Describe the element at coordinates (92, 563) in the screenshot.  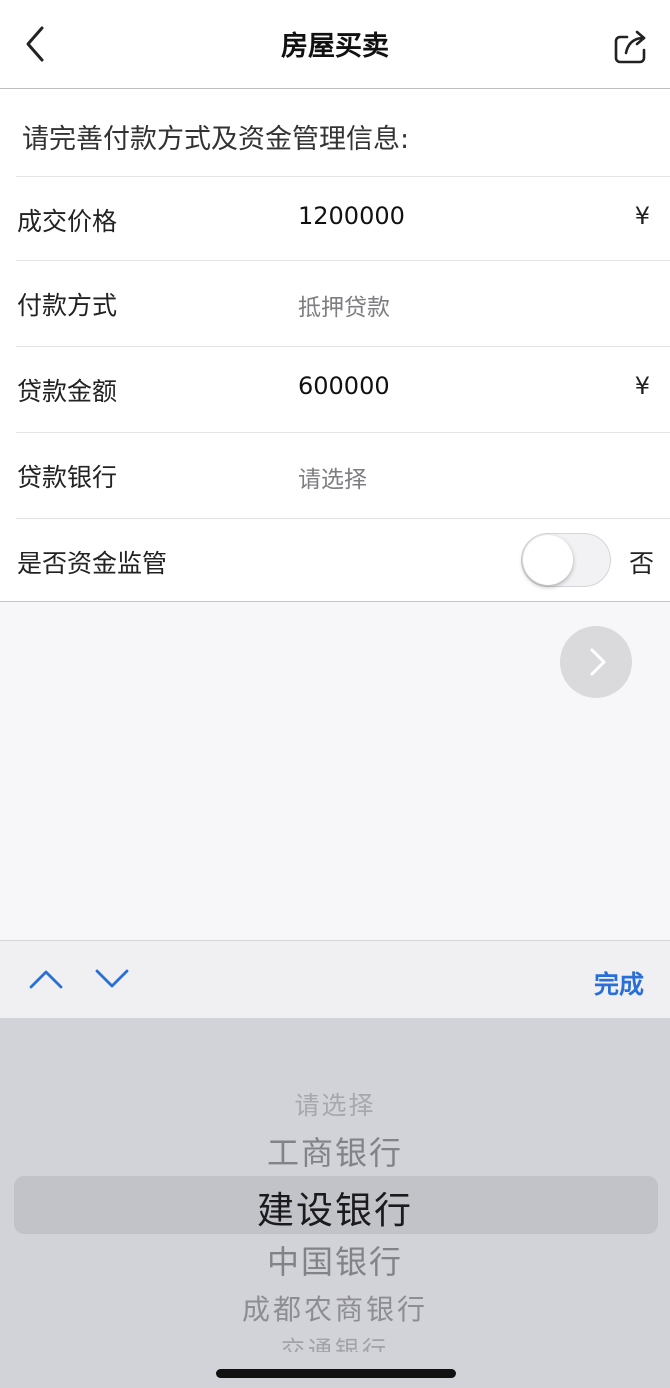
I see `fund-supervision-label: 是否资金监管` at that location.